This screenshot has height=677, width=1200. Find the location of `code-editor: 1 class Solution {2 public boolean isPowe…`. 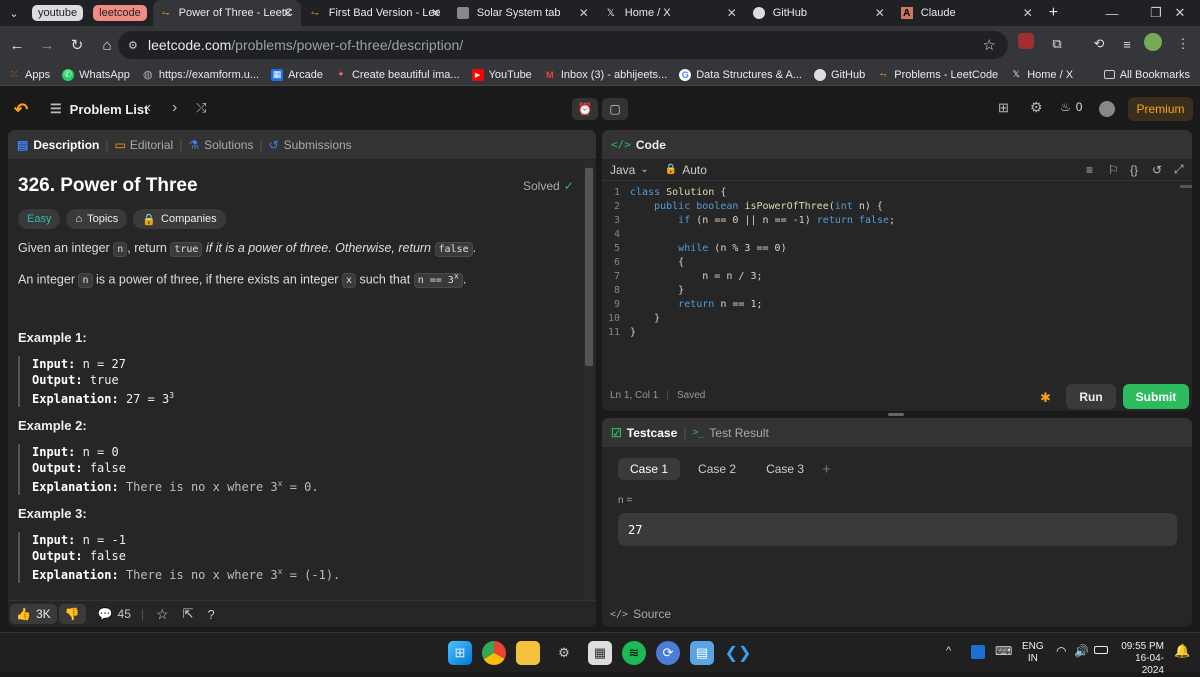

code-editor: 1 class Solution {2 public boolean isPowe… is located at coordinates (892, 267).